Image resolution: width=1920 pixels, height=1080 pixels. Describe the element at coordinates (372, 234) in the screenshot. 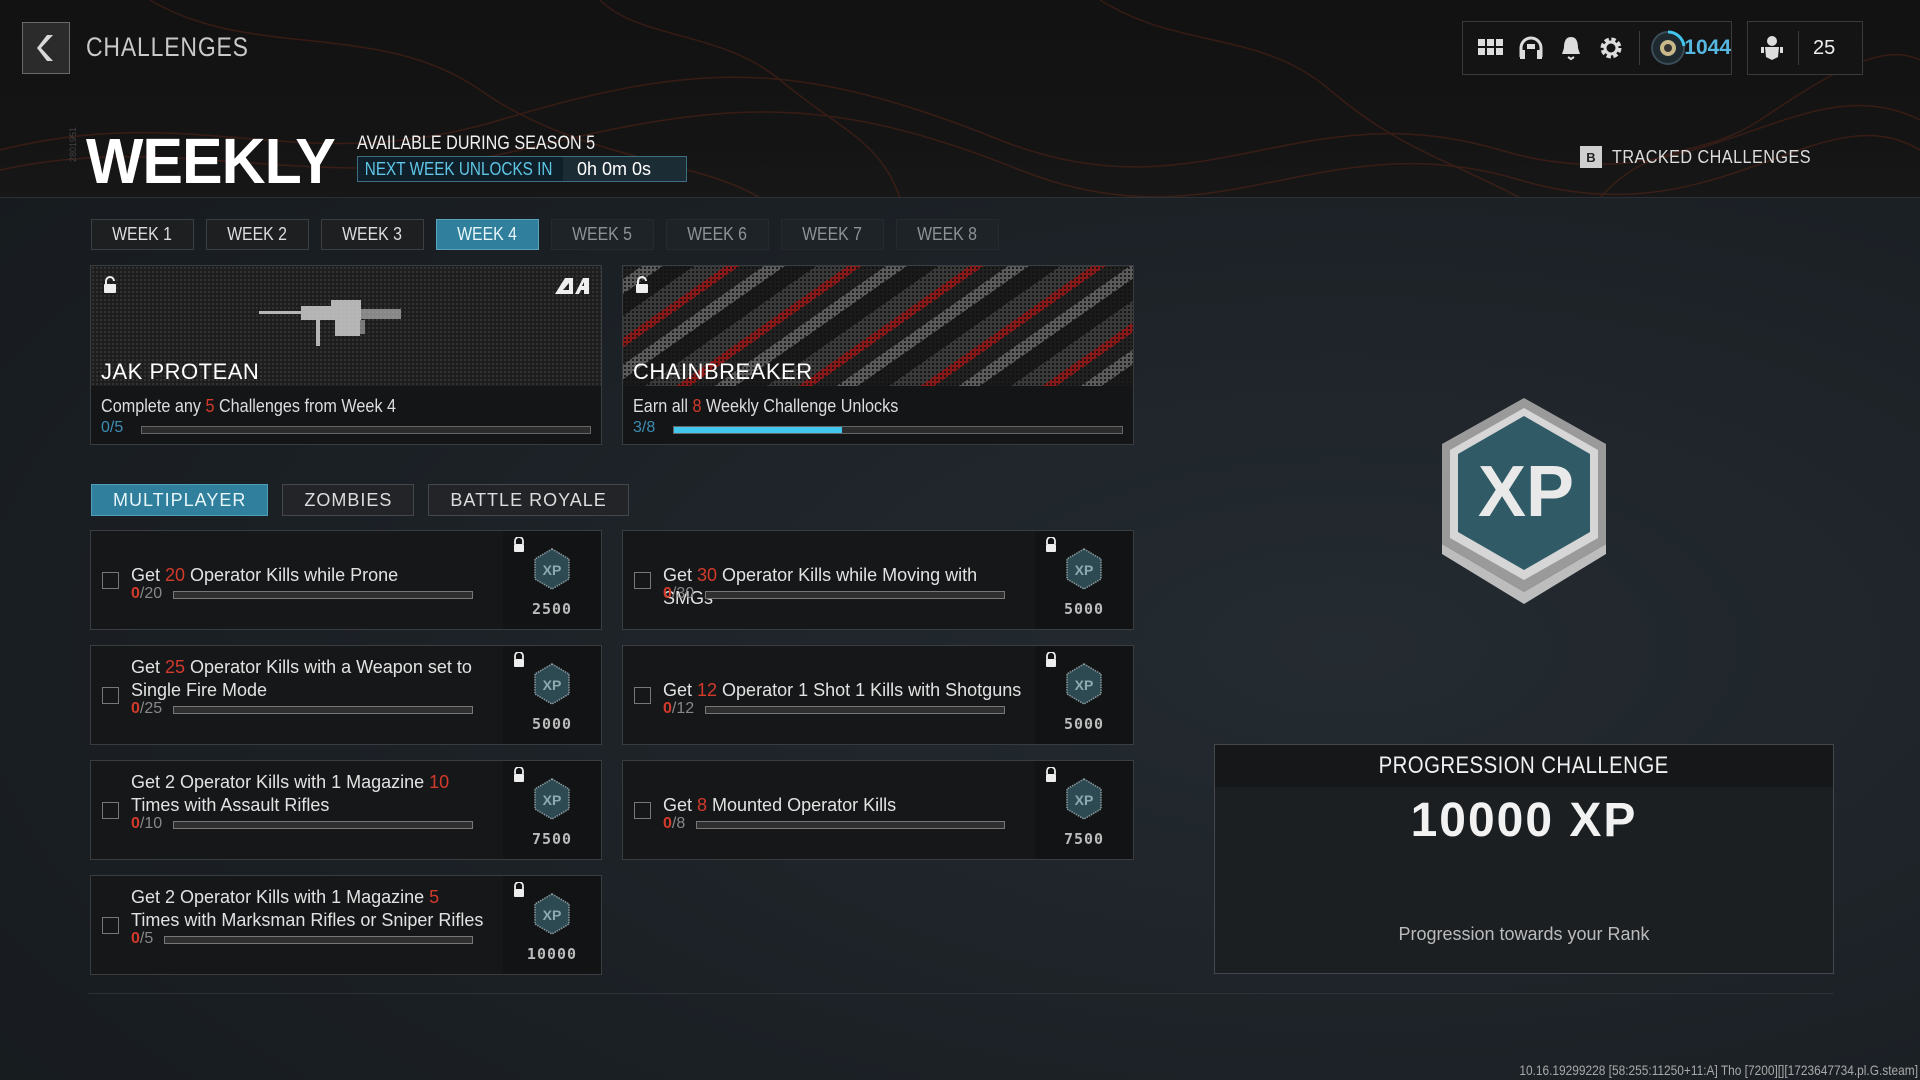

I see `tab-week-3: WEEK 3` at that location.